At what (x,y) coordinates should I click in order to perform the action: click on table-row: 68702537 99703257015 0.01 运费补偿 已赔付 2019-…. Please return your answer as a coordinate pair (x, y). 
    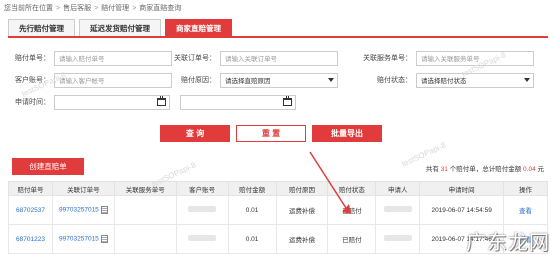
    Looking at the image, I should click on (278, 210).